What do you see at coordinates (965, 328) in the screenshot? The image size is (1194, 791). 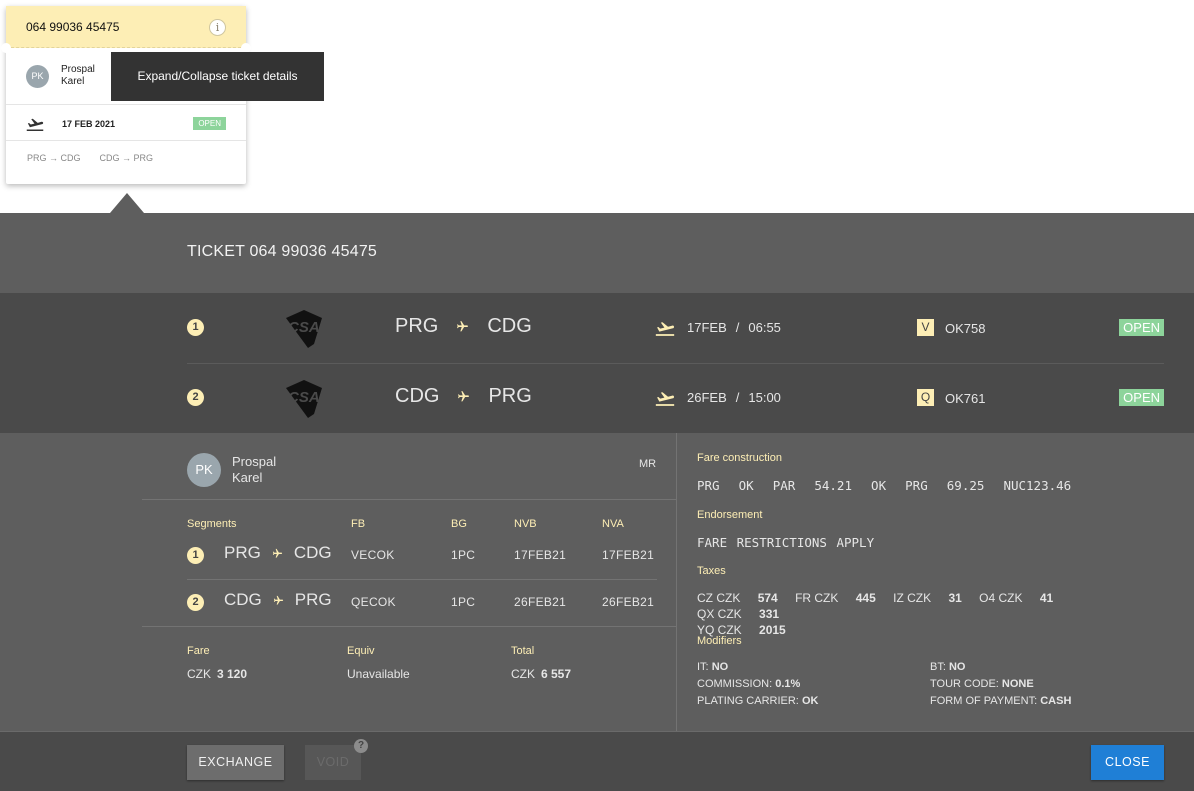 I see `flight-number: OK758` at bounding box center [965, 328].